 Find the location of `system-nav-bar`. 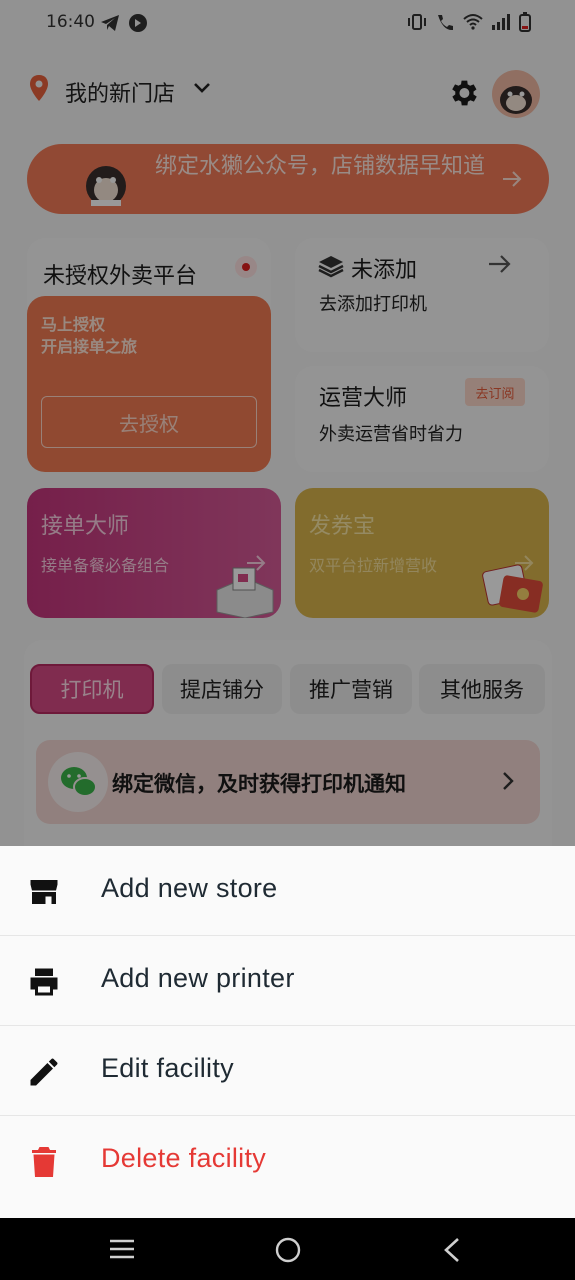

system-nav-bar is located at coordinates (287, 1249).